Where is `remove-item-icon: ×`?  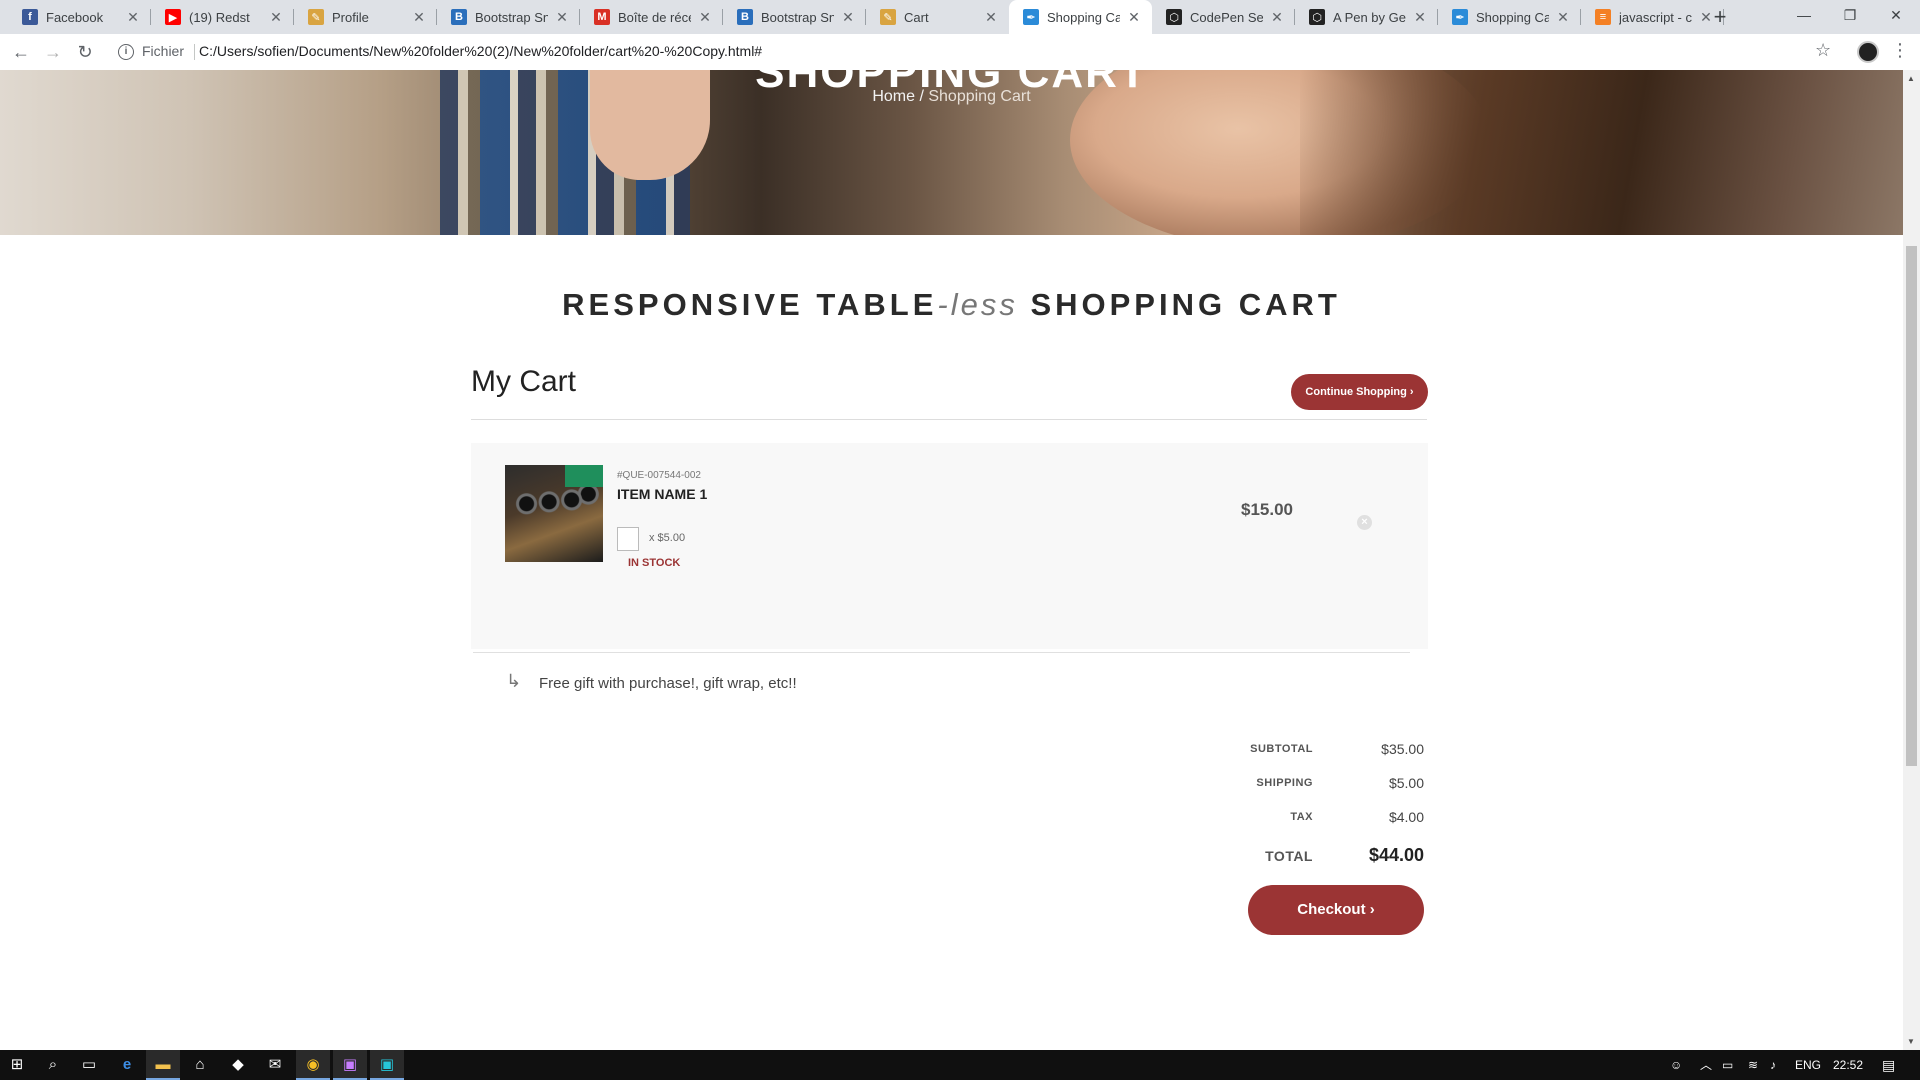
remove-item-icon: × is located at coordinates (1364, 522).